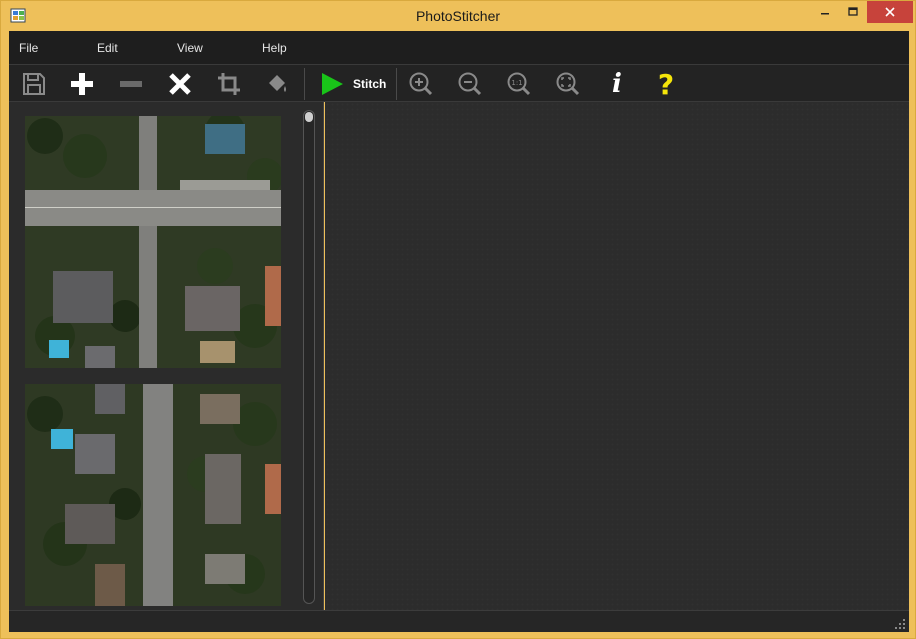  I want to click on help-button: ?, so click(666, 84).